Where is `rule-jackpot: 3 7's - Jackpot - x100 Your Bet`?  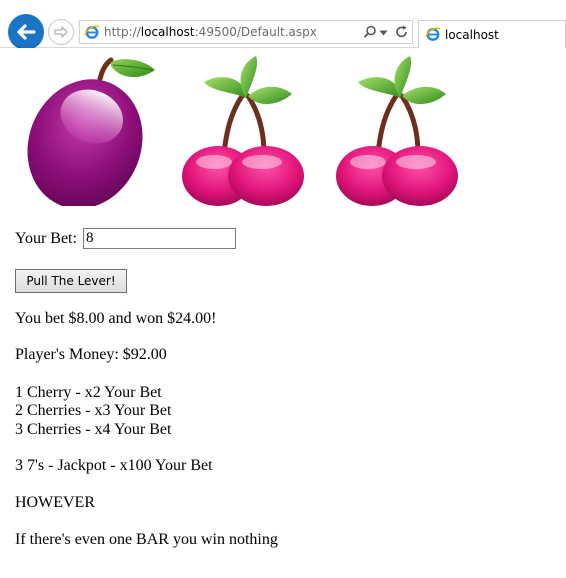 rule-jackpot: 3 7's - Jackpot - x100 Your Bet is located at coordinates (114, 465).